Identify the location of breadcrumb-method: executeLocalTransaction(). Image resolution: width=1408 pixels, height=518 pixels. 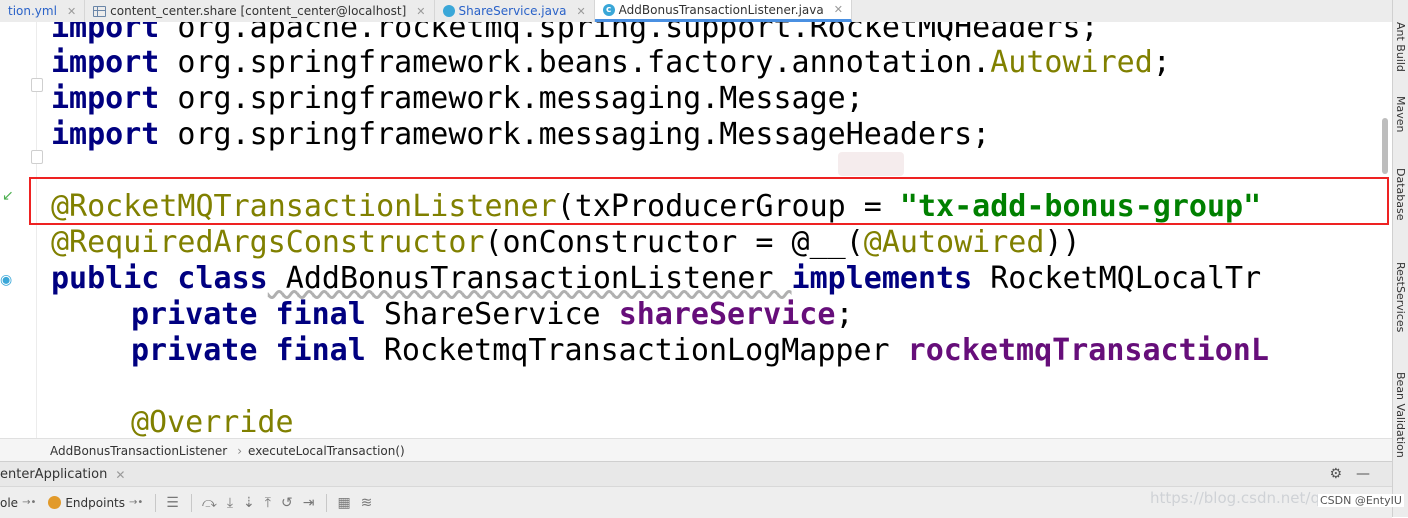
(326, 451).